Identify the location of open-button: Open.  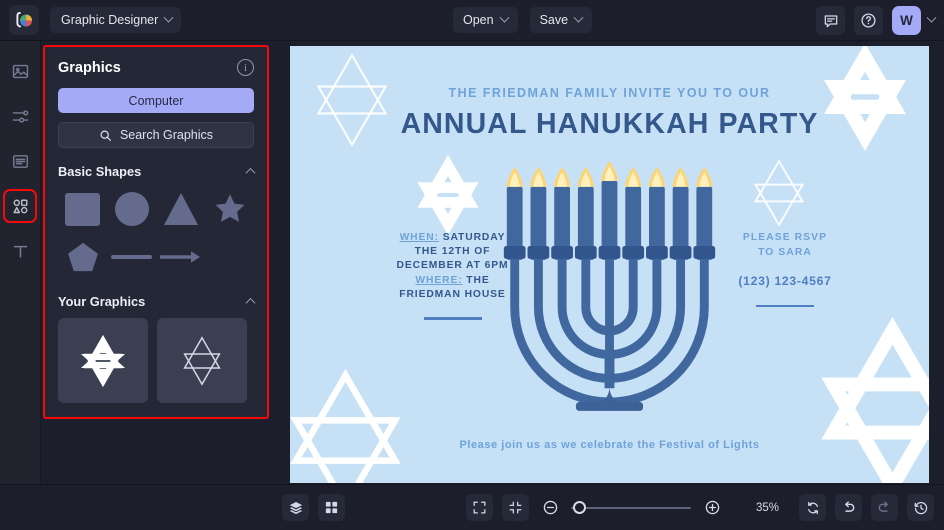
(485, 20).